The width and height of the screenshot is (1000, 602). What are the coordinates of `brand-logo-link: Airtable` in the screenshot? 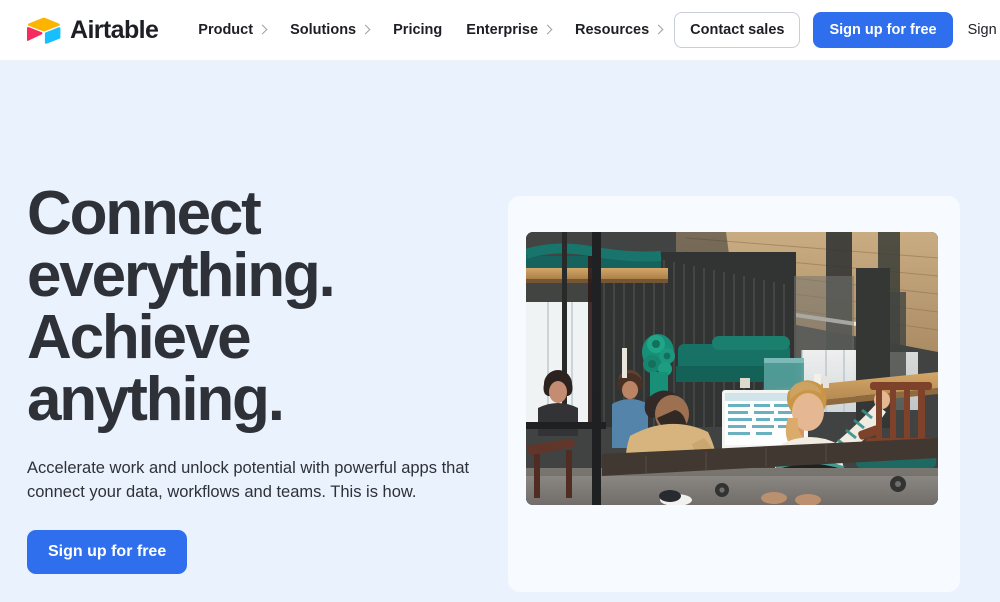 It's located at (92, 29).